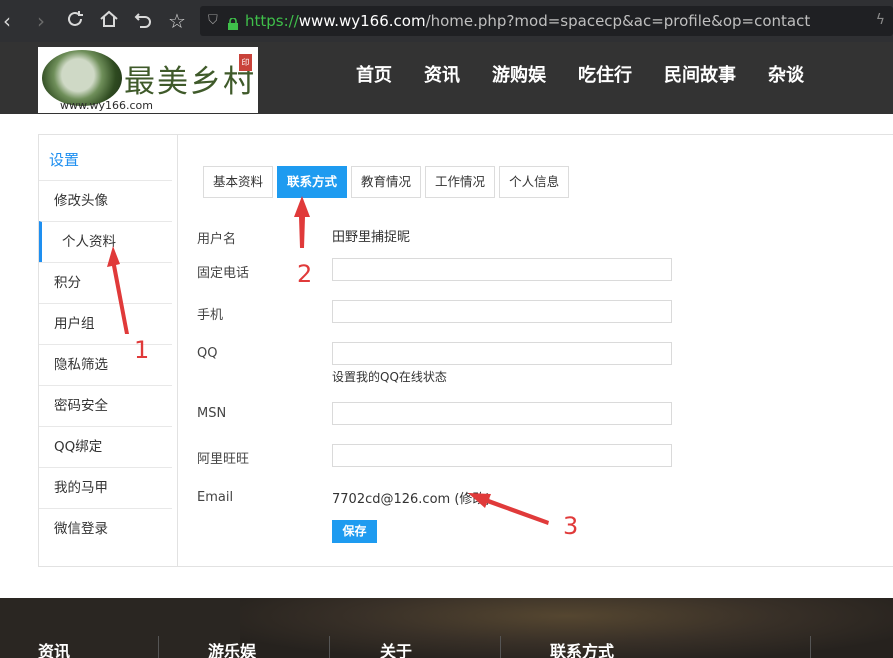  I want to click on sidebar-item-usergroup: 用户组, so click(105, 323).